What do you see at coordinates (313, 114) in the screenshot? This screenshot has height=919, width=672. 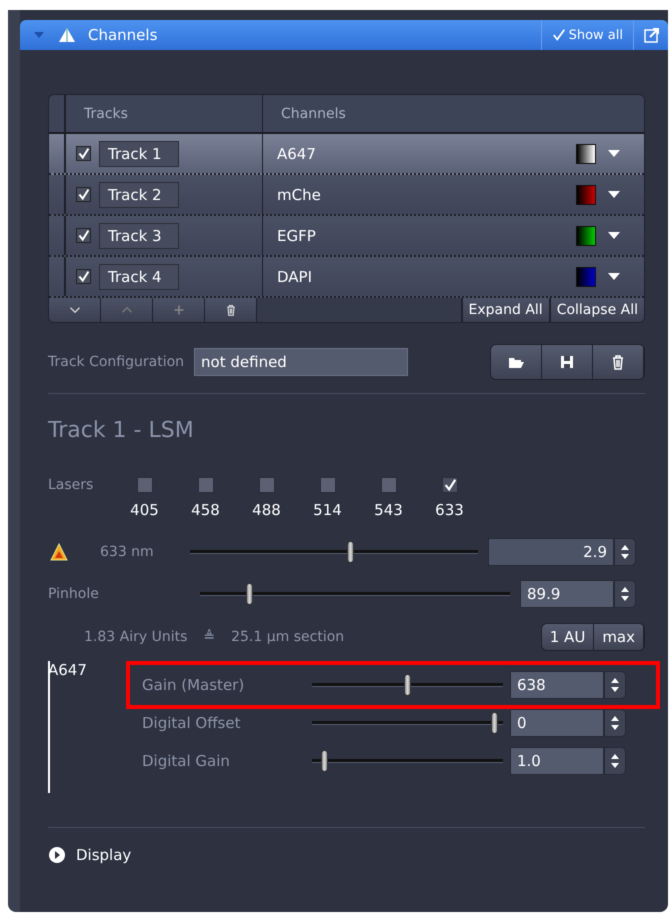 I see `column-header: Channels` at bounding box center [313, 114].